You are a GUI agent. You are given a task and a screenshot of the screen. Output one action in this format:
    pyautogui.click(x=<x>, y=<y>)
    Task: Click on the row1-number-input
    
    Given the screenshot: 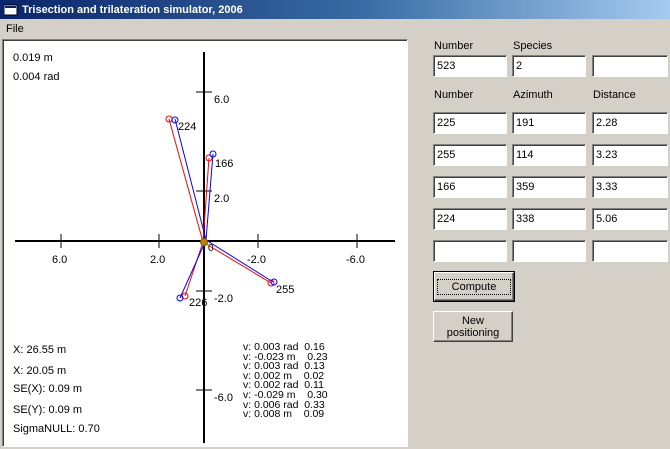 What is the action you would take?
    pyautogui.click(x=470, y=123)
    